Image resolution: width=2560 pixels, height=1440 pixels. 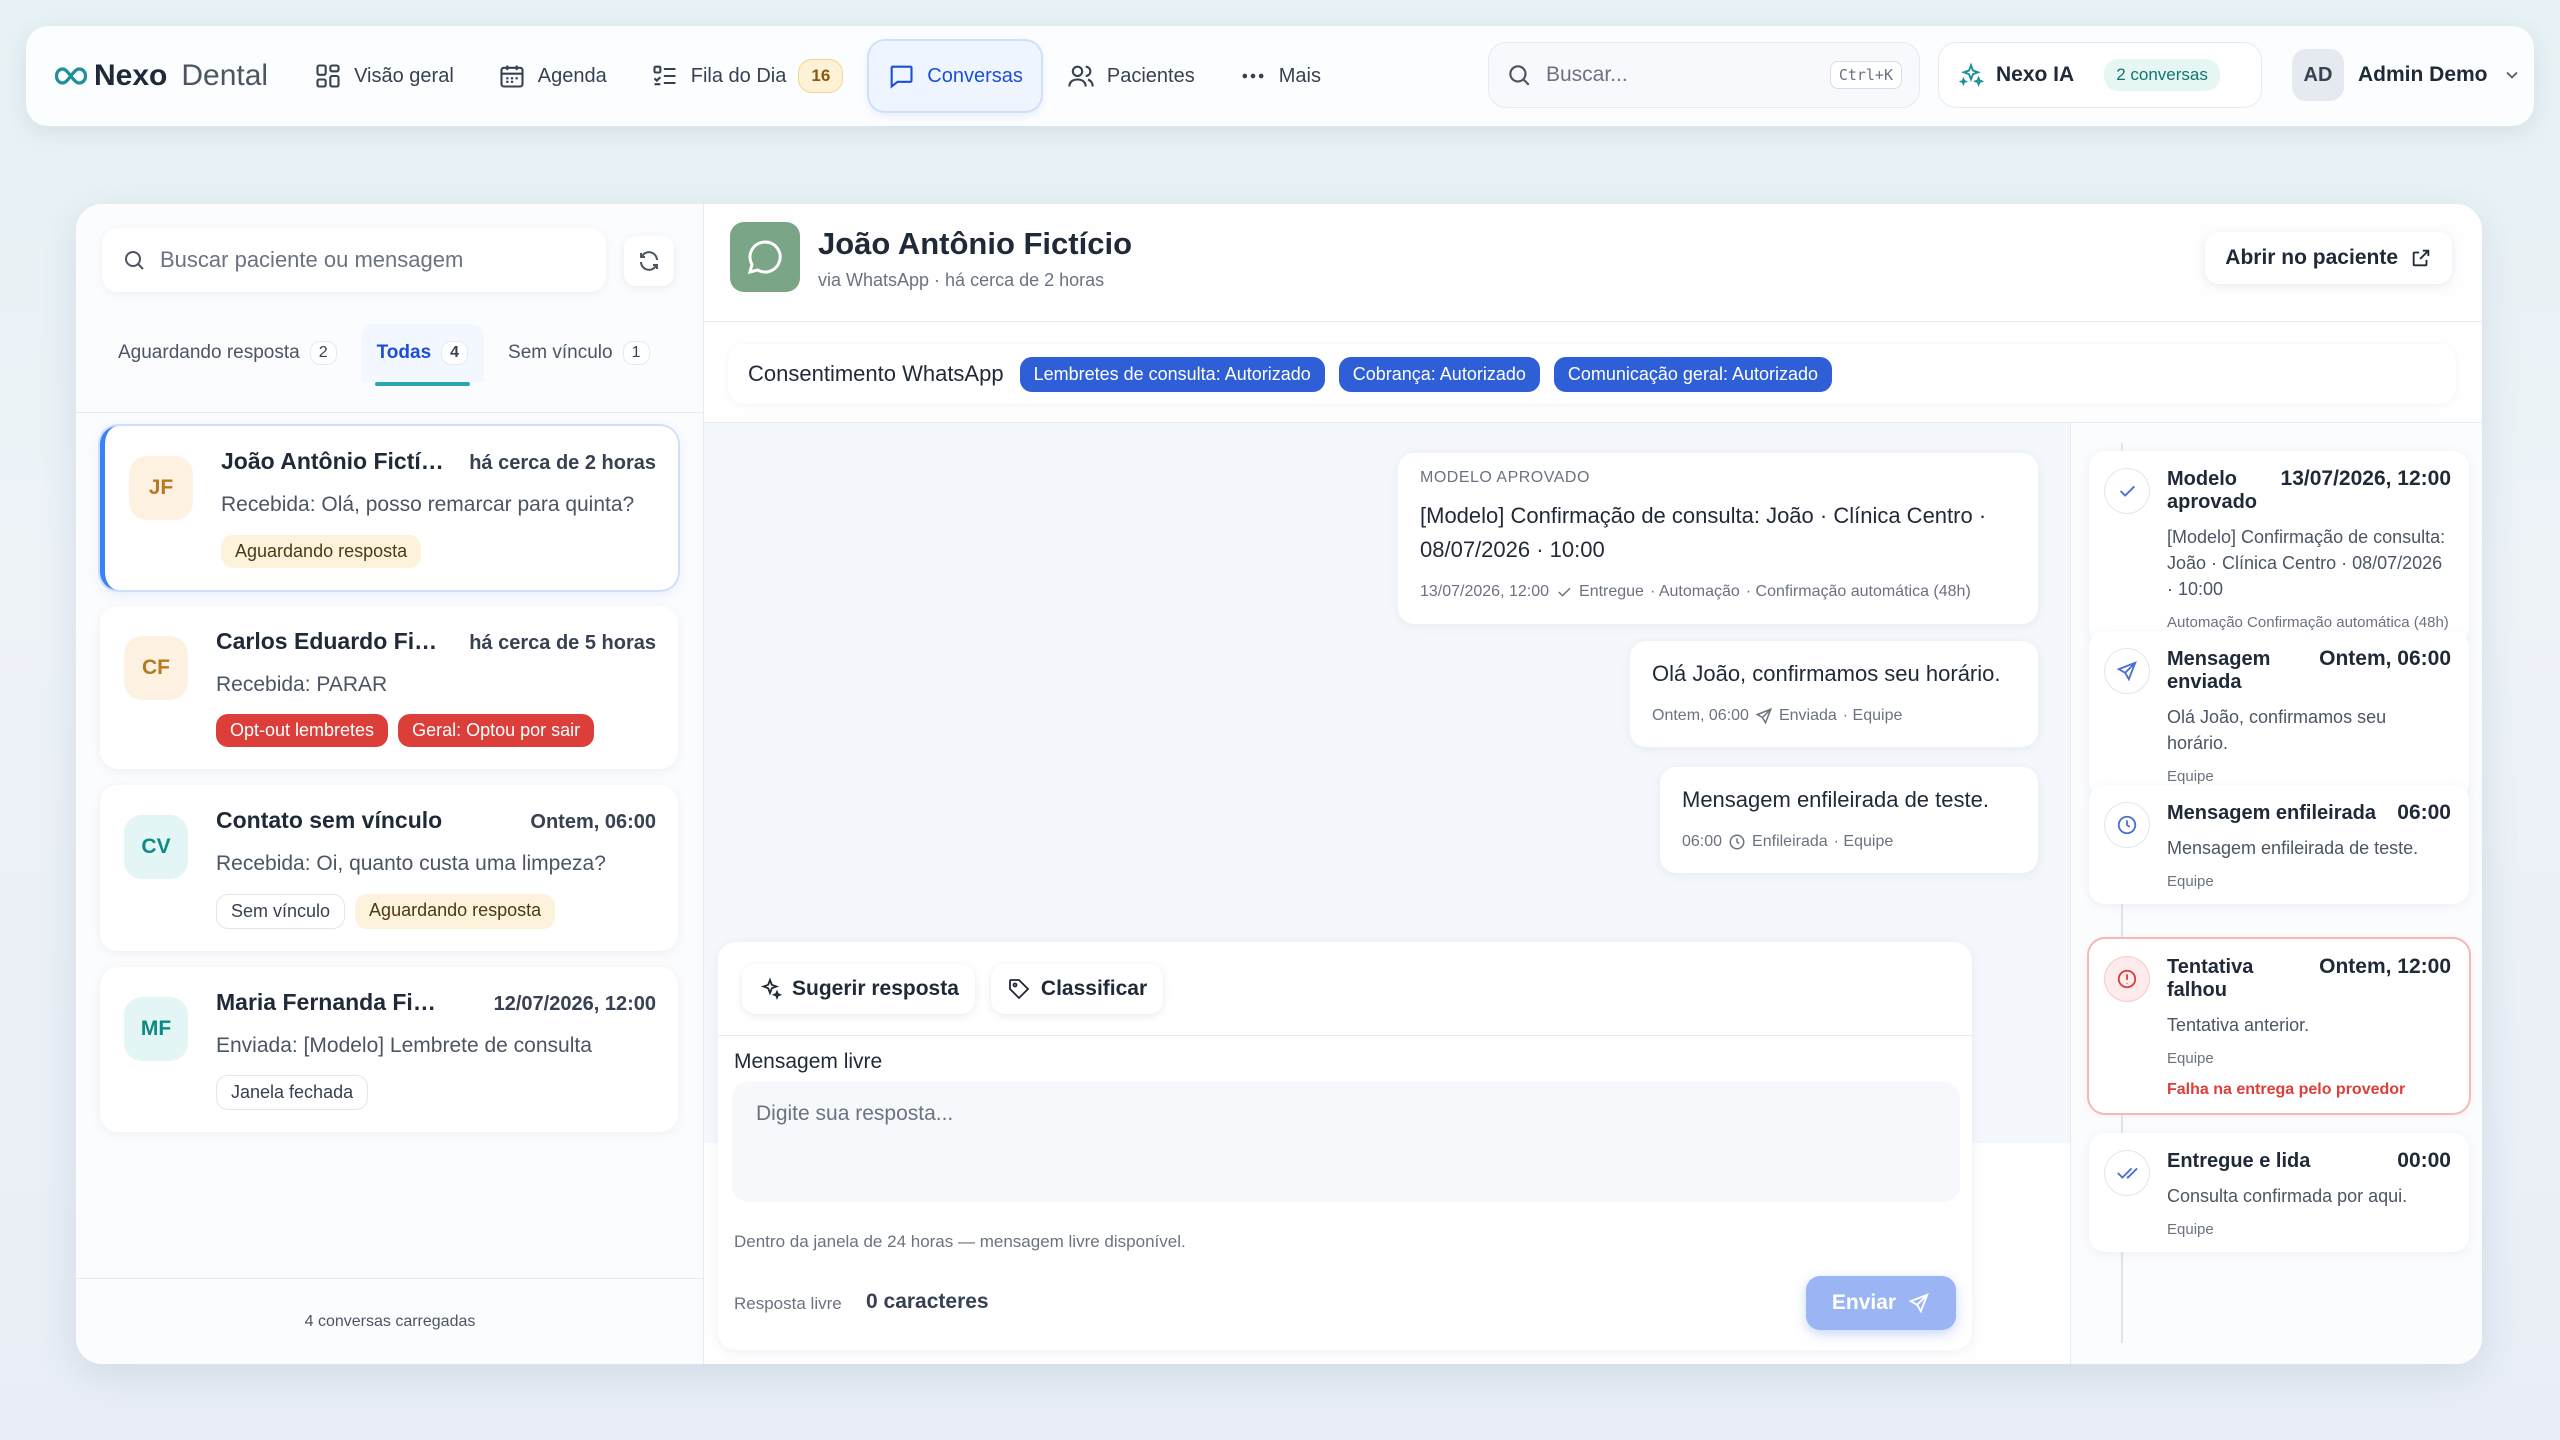 I want to click on nav-item-mais: Mais, so click(x=1280, y=76).